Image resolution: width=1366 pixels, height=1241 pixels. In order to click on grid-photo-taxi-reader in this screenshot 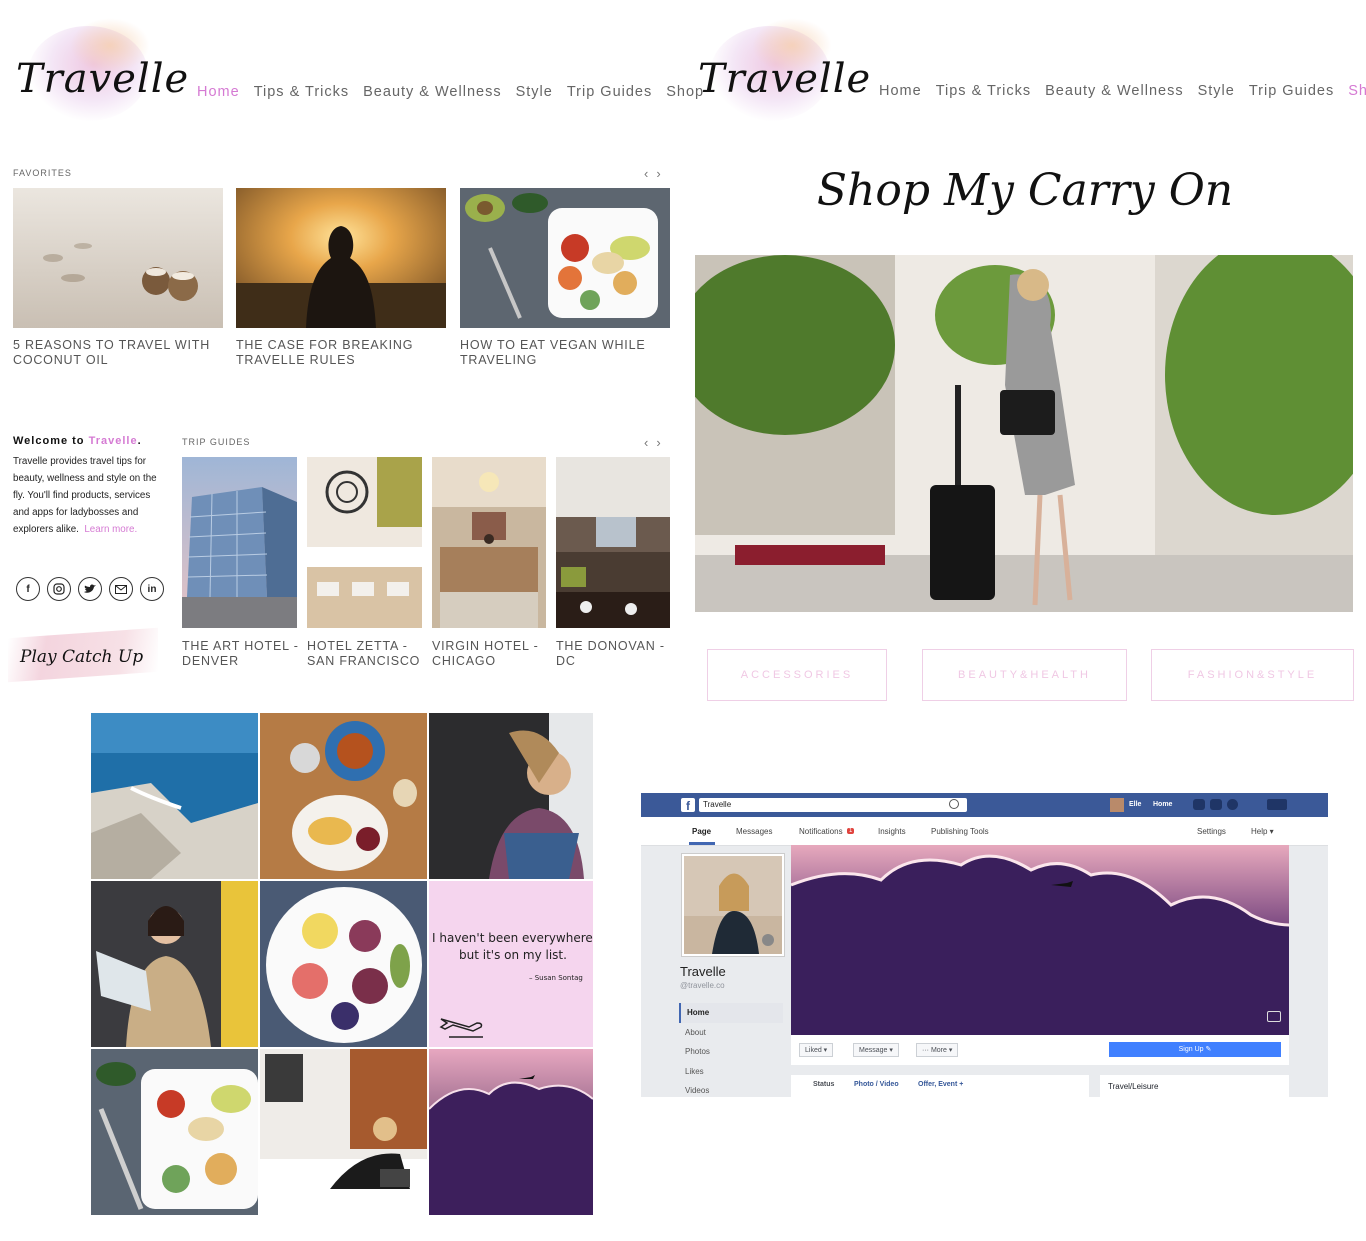, I will do `click(174, 964)`.